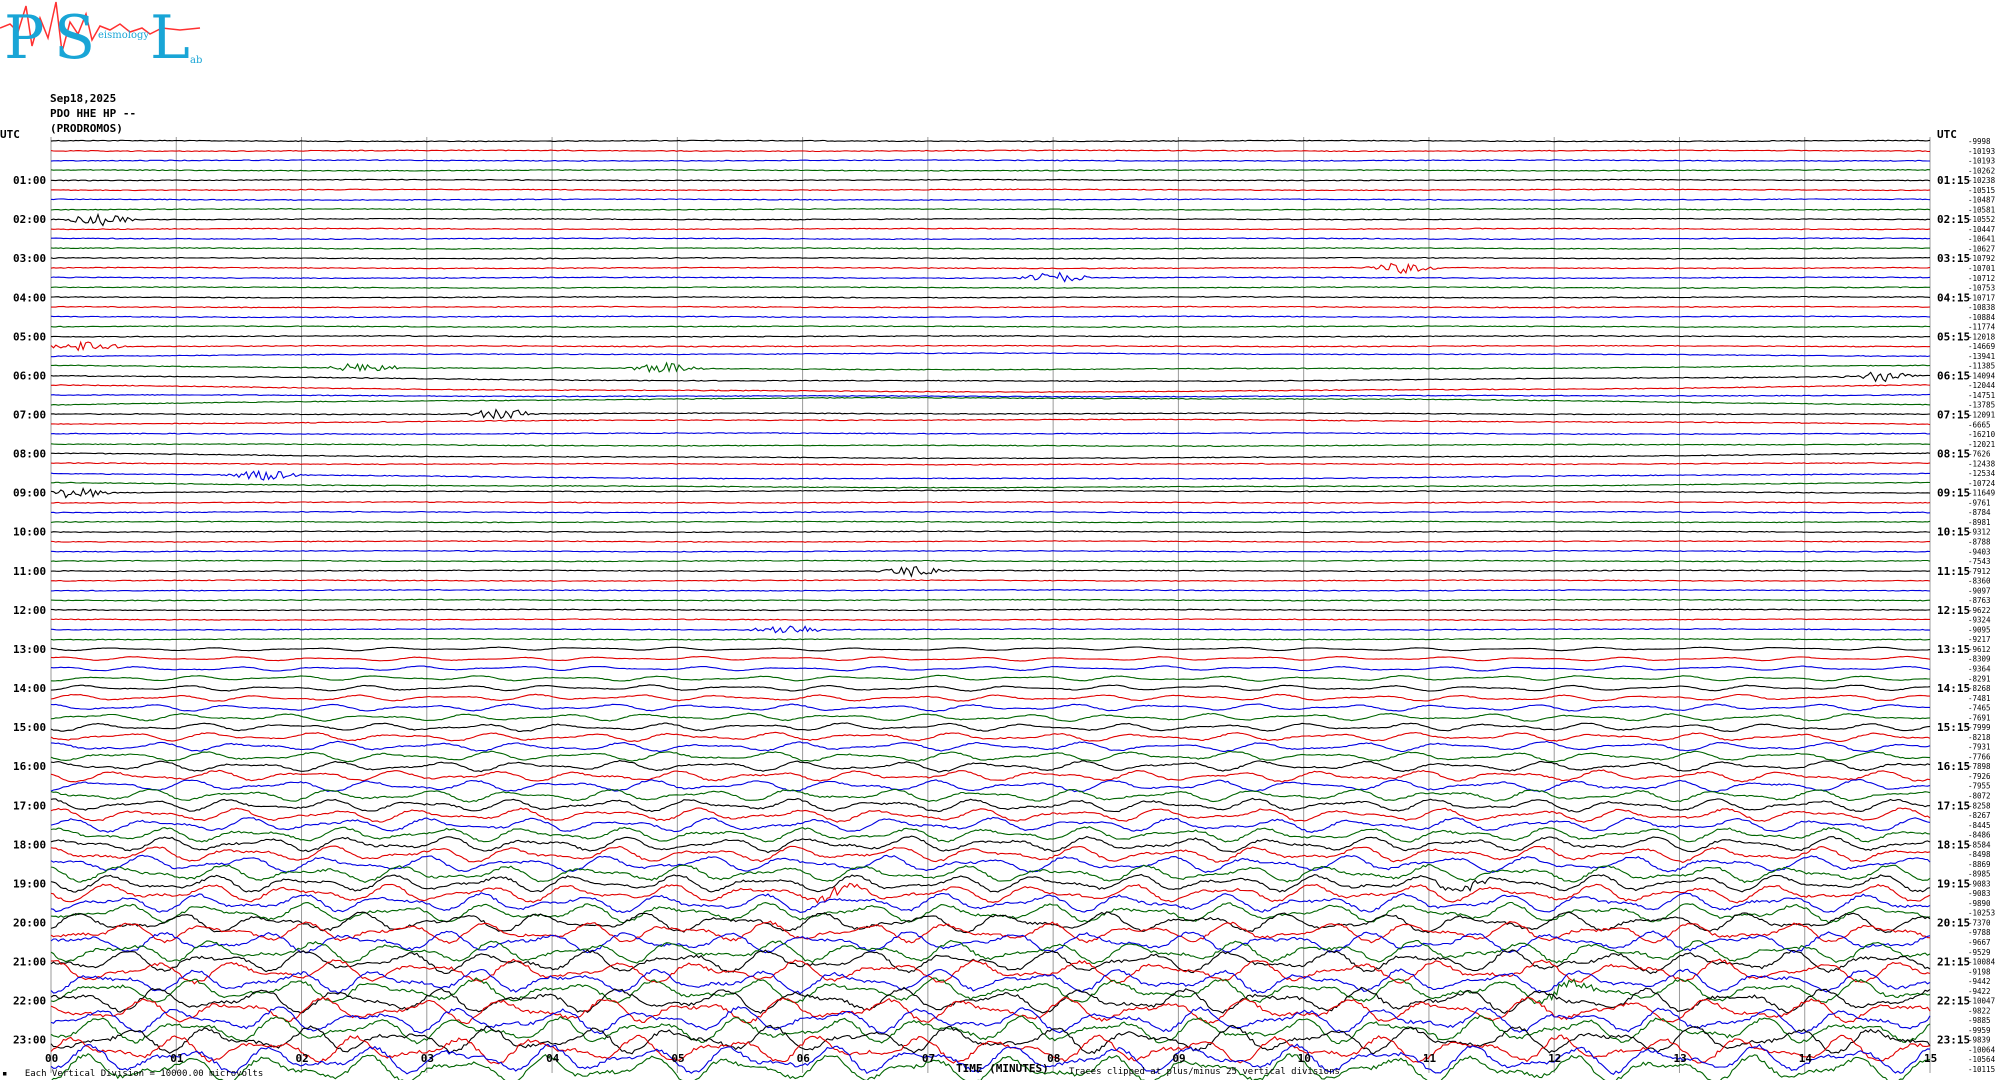 This screenshot has width=2010, height=1080. Describe the element at coordinates (29, 922) in the screenshot. I see `left-hour-label: 20:00` at that location.